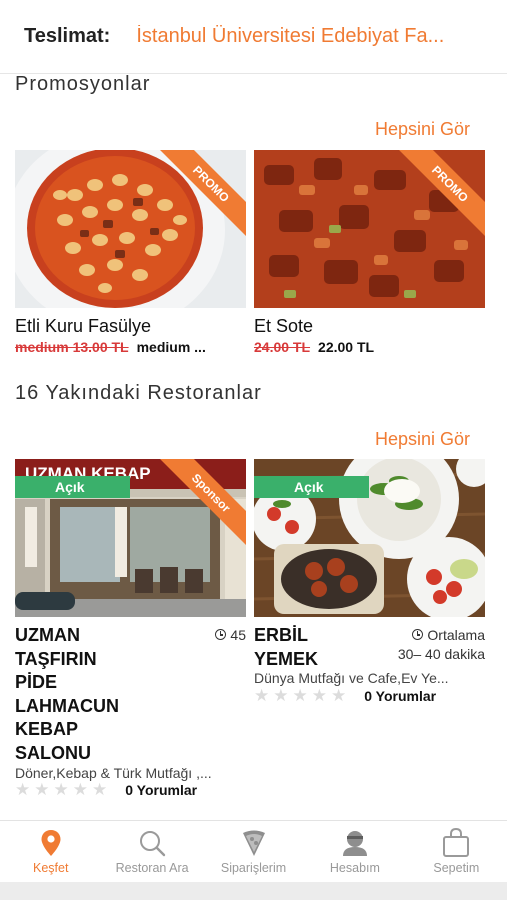 This screenshot has height=900, width=507. I want to click on promo-old-price: medium 13.00 TL, so click(72, 347).